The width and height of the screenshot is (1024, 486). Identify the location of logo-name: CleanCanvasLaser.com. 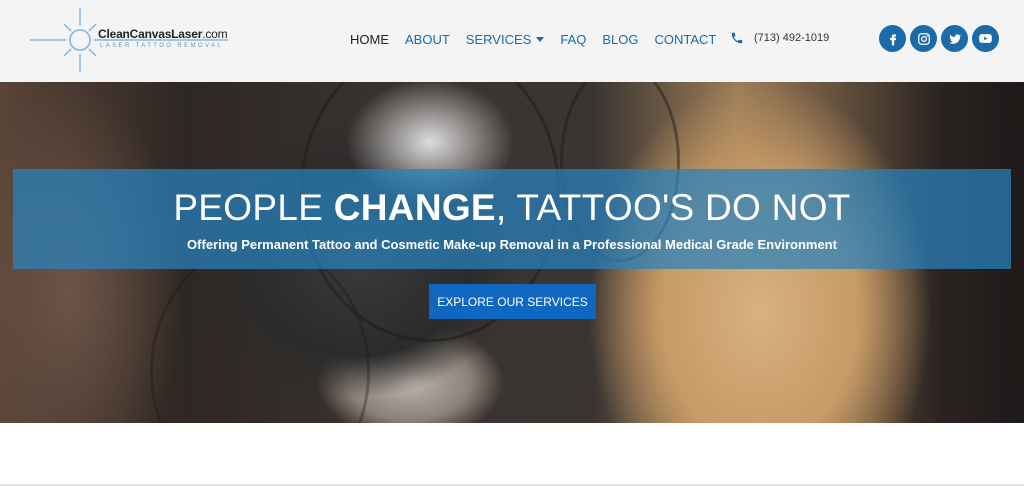
(163, 34).